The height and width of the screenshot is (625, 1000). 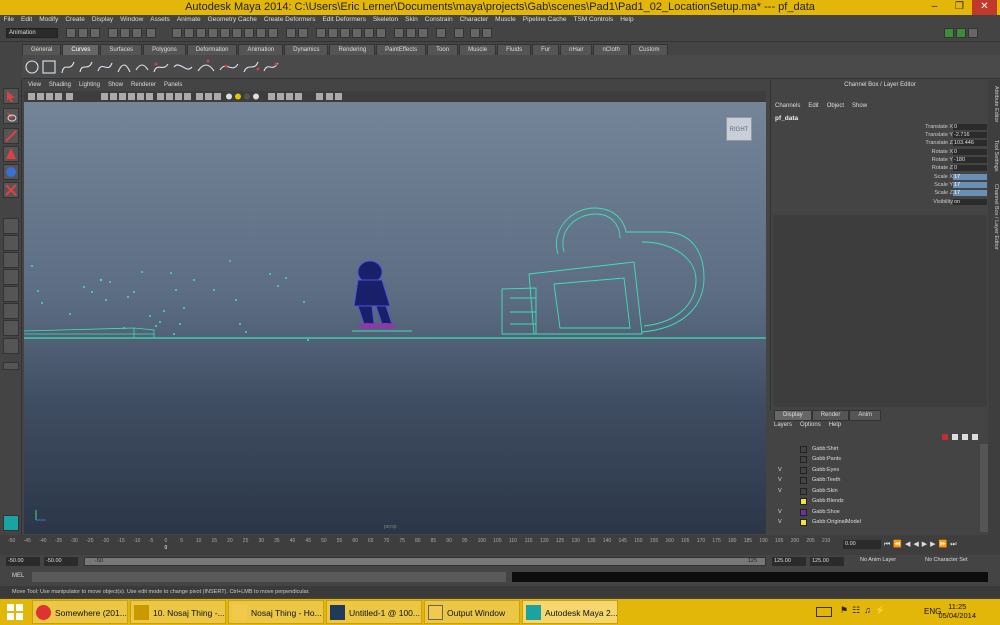 I want to click on history-input-icon, so click(x=357, y=33).